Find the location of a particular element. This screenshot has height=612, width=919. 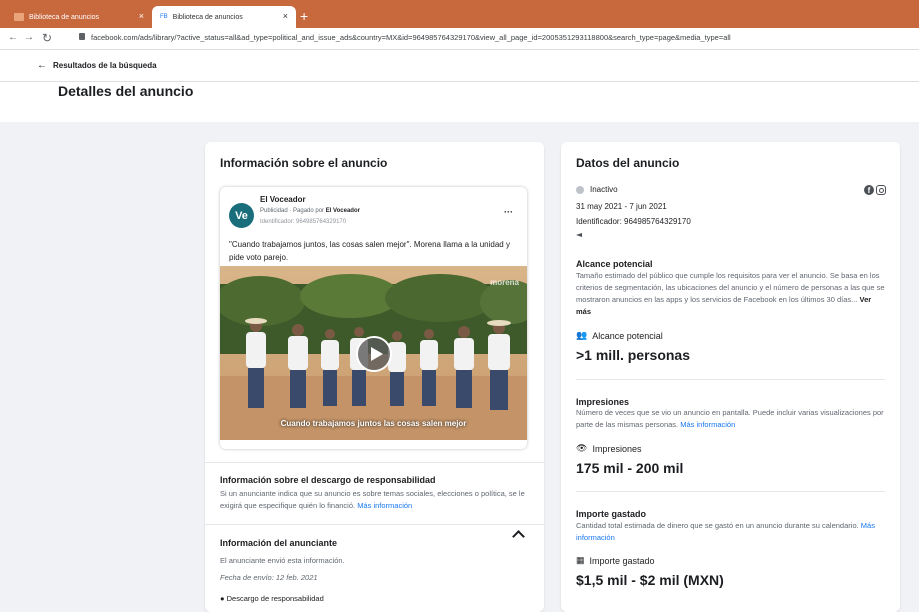

cut-off-item-label: Descargo de responsabilidad is located at coordinates (275, 598).